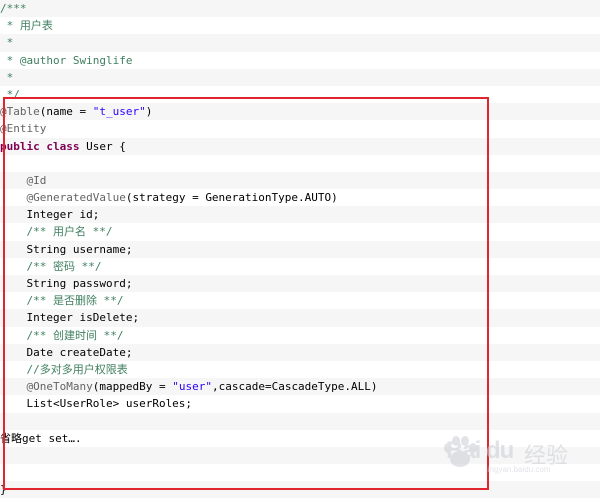 This screenshot has width=600, height=498. Describe the element at coordinates (102, 146) in the screenshot. I see `code-token: User {` at that location.